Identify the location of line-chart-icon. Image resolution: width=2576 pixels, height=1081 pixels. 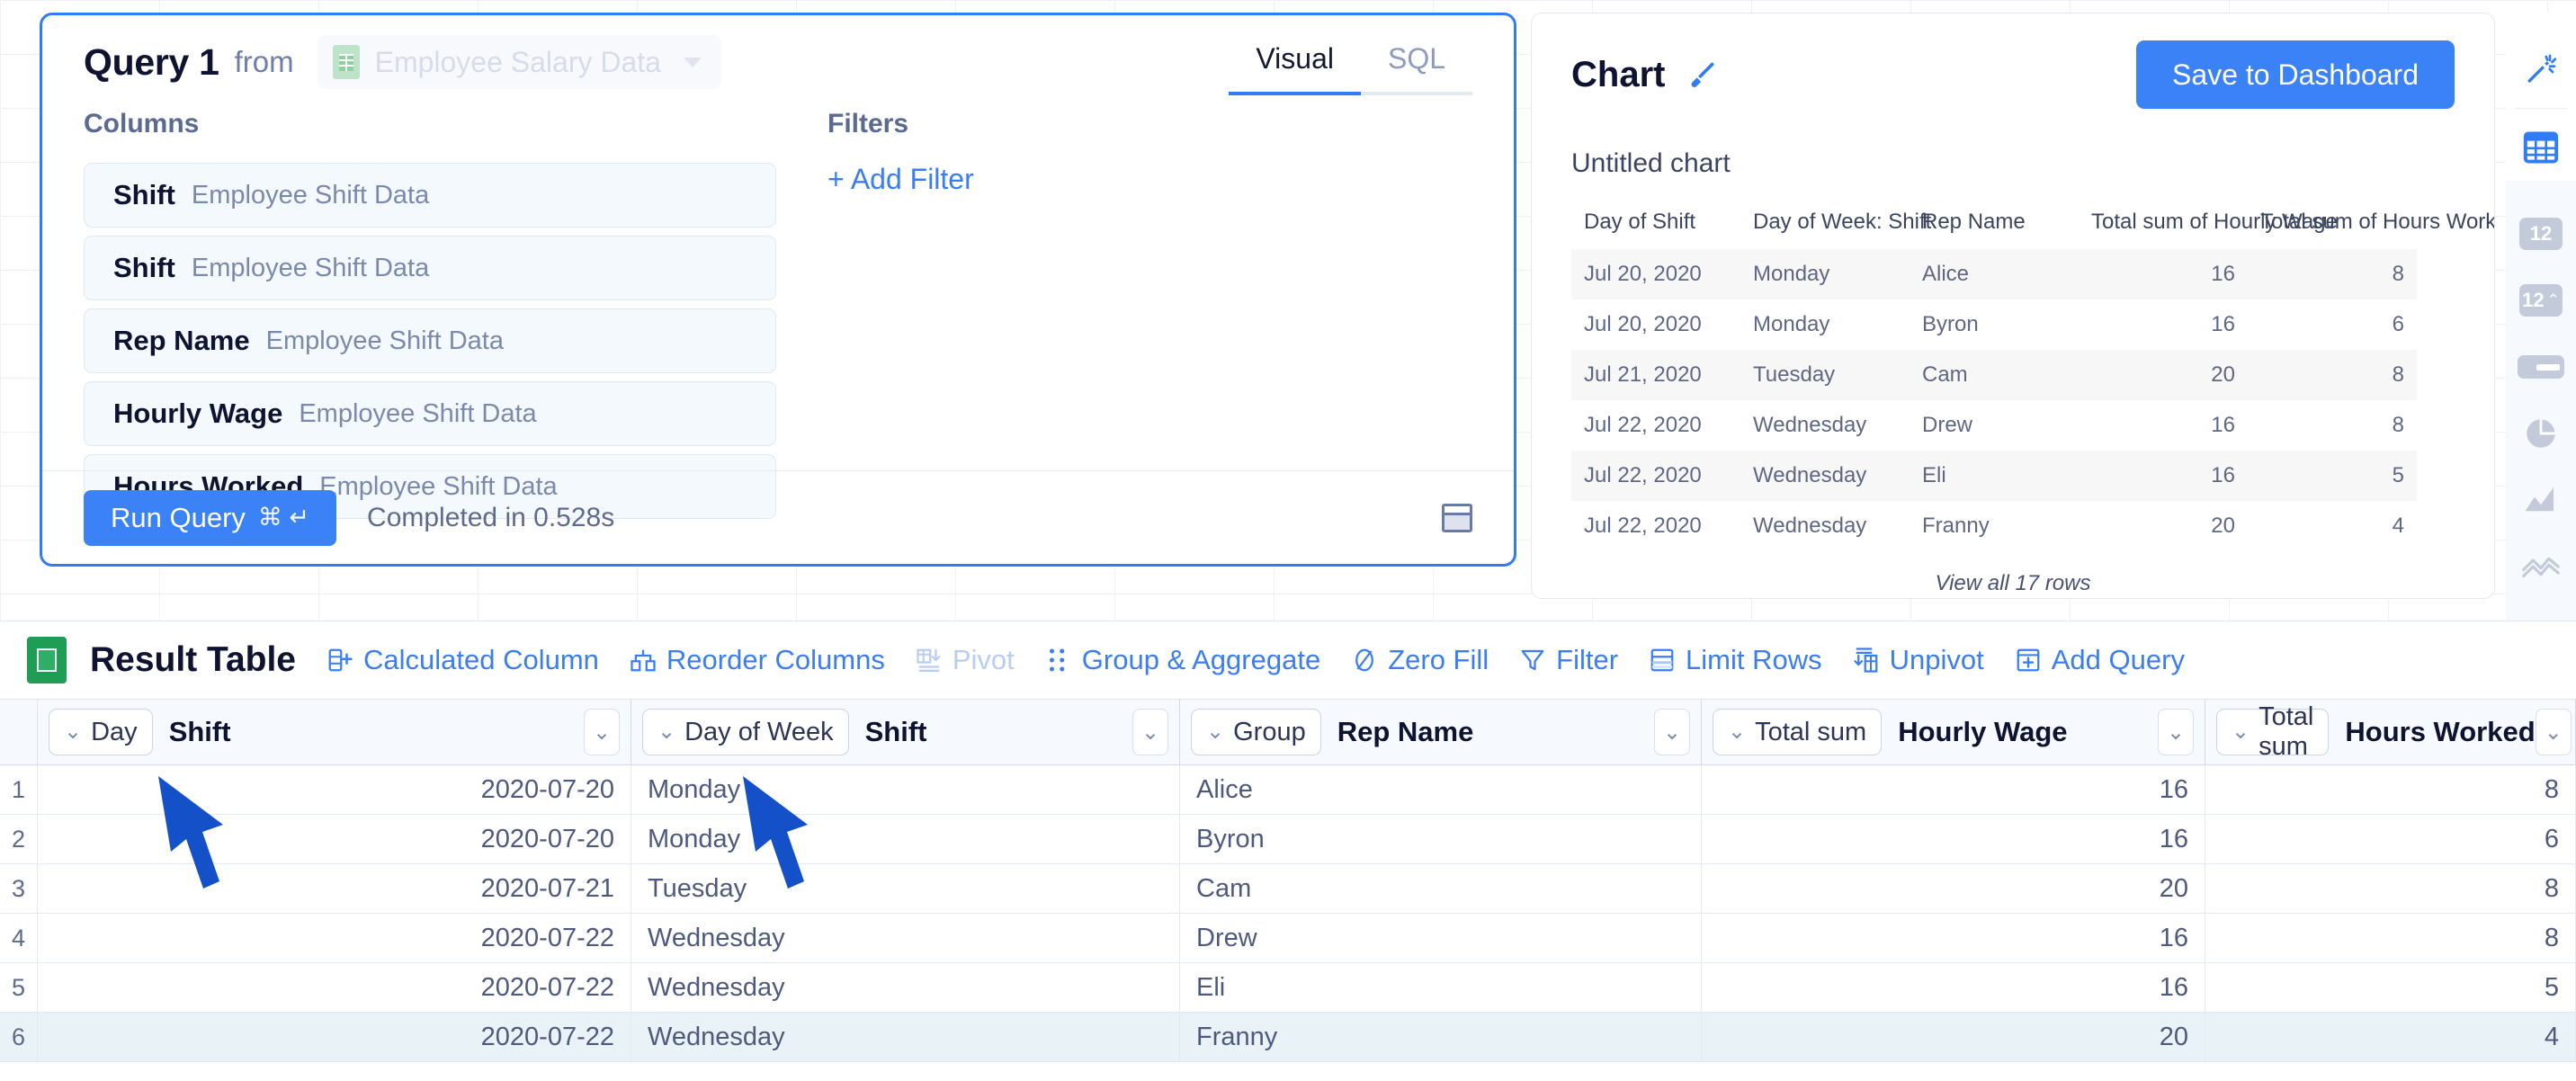
(2541, 566).